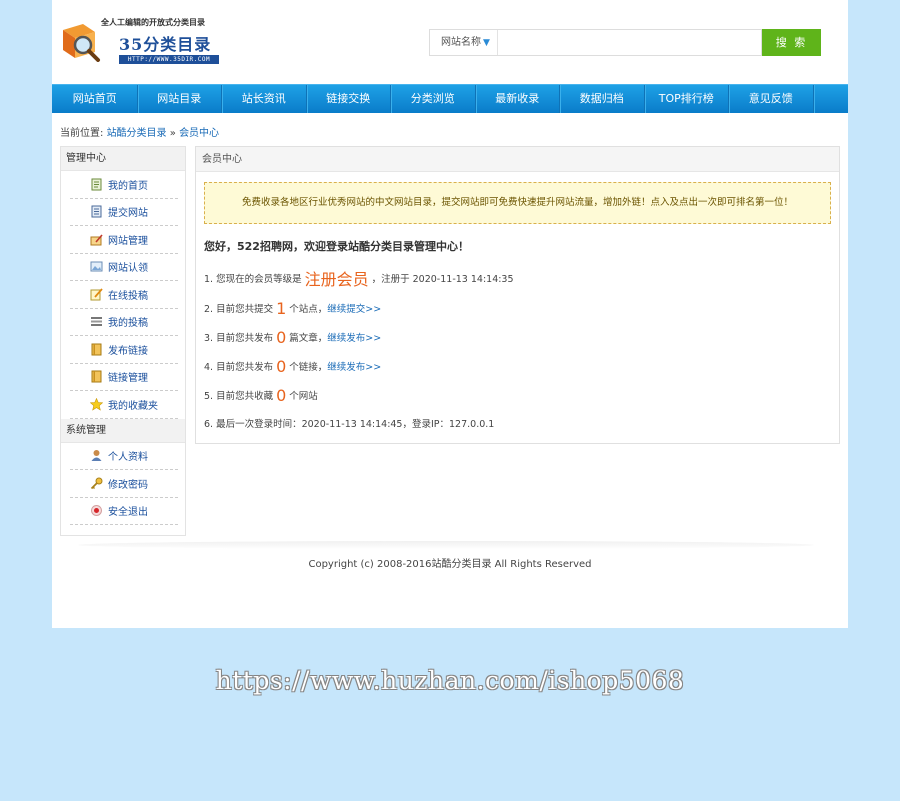 This screenshot has width=900, height=801. Describe the element at coordinates (442, 279) in the screenshot. I see `stat-text: ，注册于 2020-11-13 14:14:35` at that location.